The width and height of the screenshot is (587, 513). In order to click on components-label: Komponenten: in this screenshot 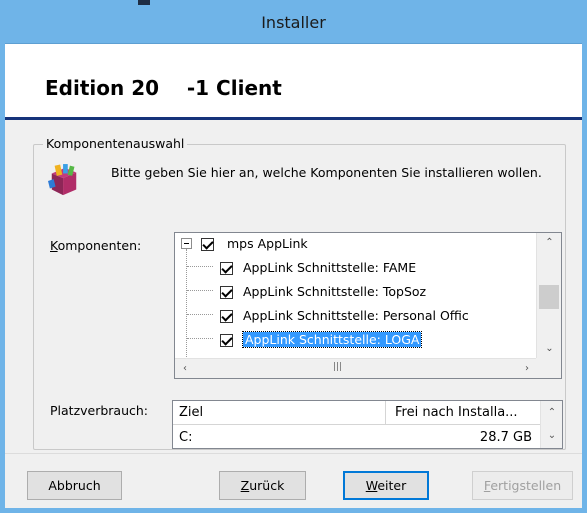, I will do `click(95, 245)`.